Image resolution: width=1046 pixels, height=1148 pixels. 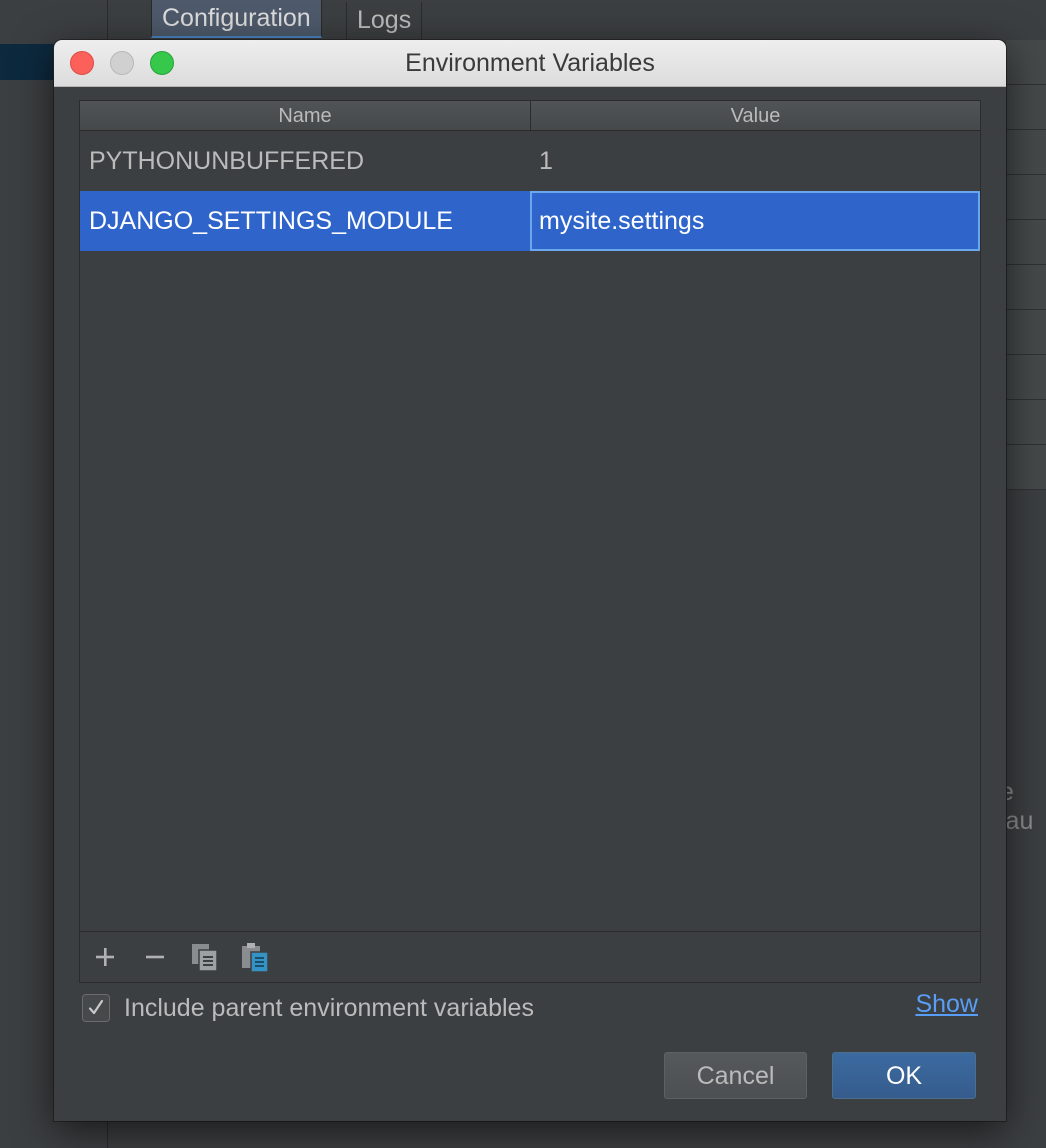 I want to click on include-parent-env-option: Include parent environment variables, so click(x=308, y=1008).